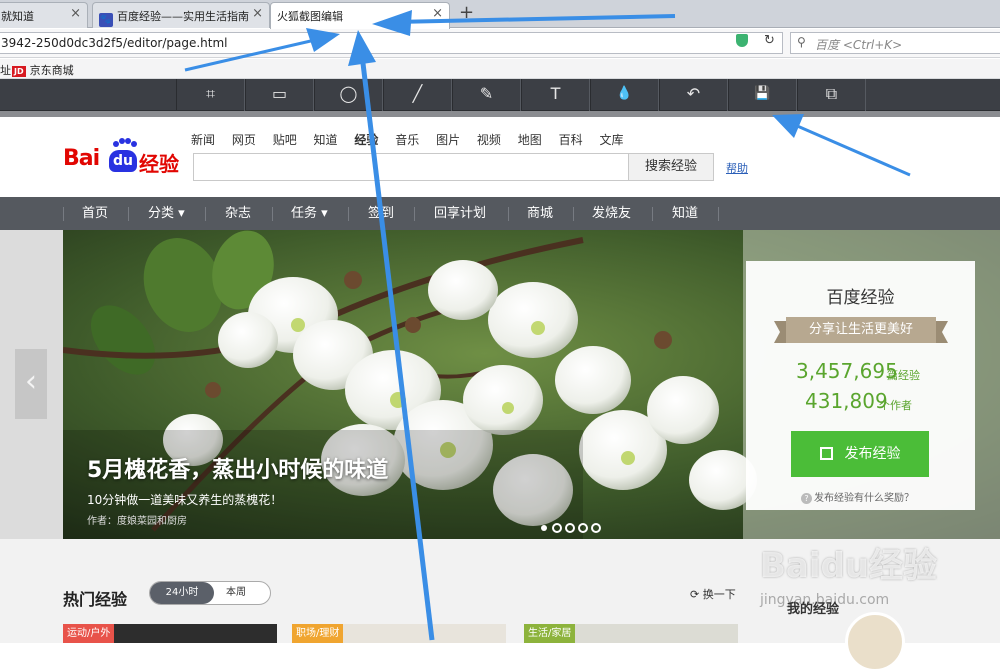 This screenshot has height=672, width=1000. Describe the element at coordinates (318, 633) in the screenshot. I see `category-tag: 职场/理财` at that location.